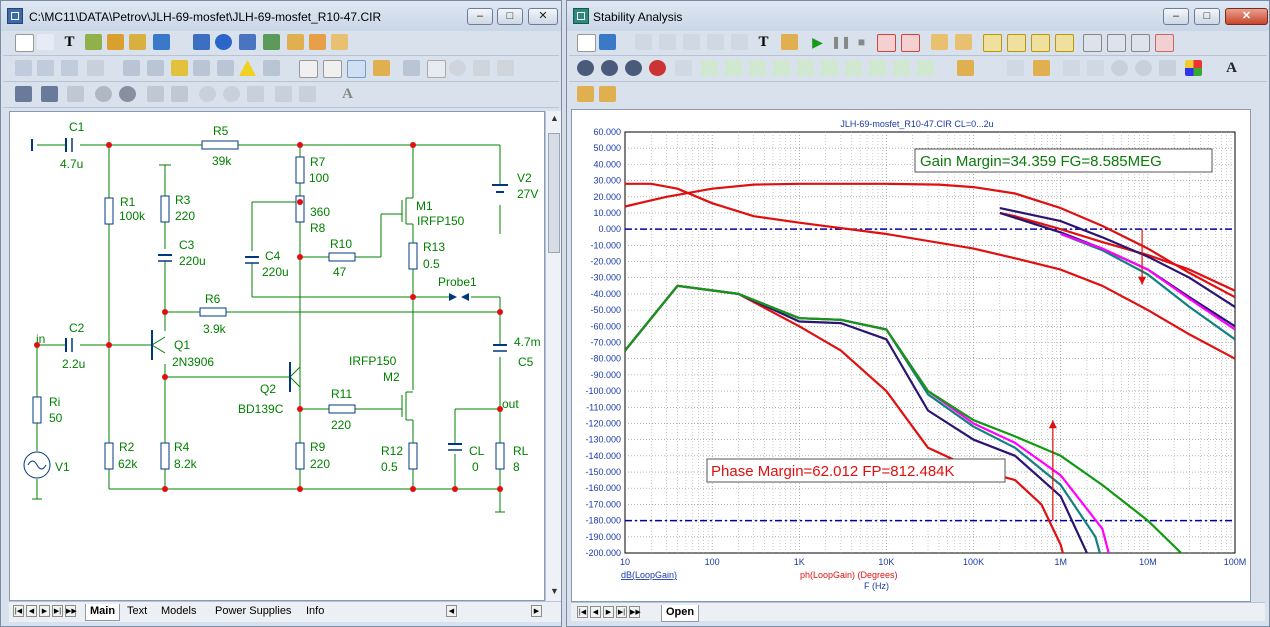 This screenshot has width=1270, height=627. What do you see at coordinates (554, 119) in the screenshot?
I see `scroll-up-icon: ▲` at bounding box center [554, 119].